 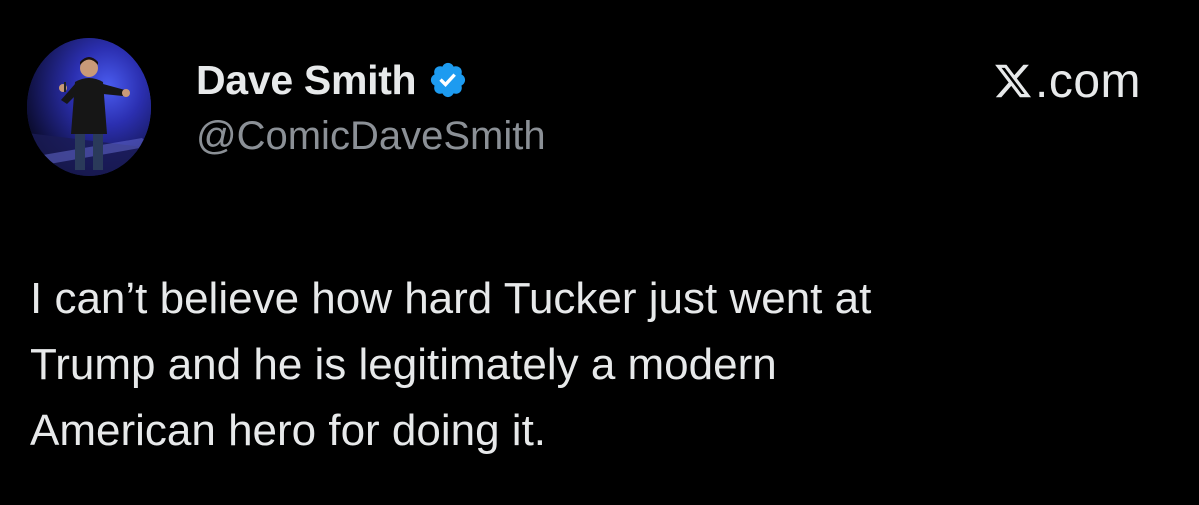 I want to click on author-name-row: Dave Smith, so click(x=332, y=80).